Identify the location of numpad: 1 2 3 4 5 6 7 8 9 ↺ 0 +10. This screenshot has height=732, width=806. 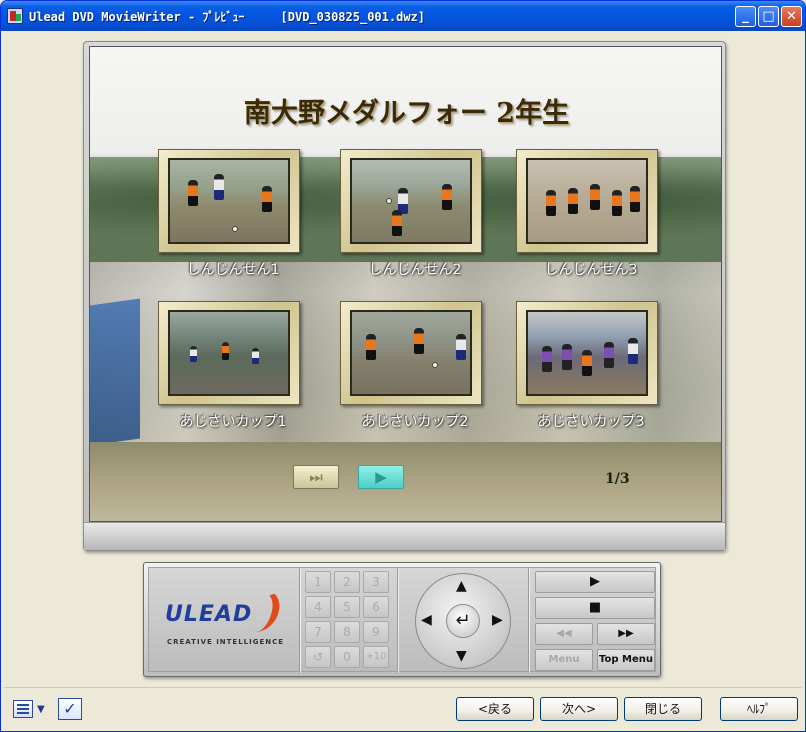
(349, 620).